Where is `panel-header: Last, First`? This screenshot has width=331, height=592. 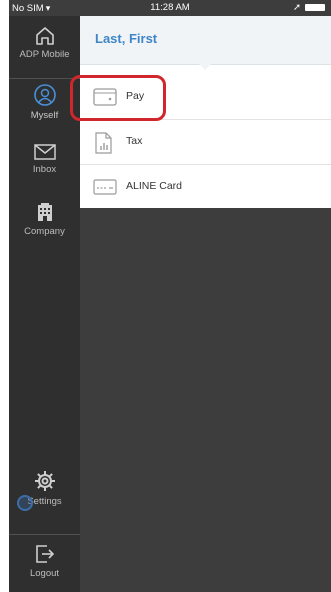
panel-header: Last, First is located at coordinates (205, 40).